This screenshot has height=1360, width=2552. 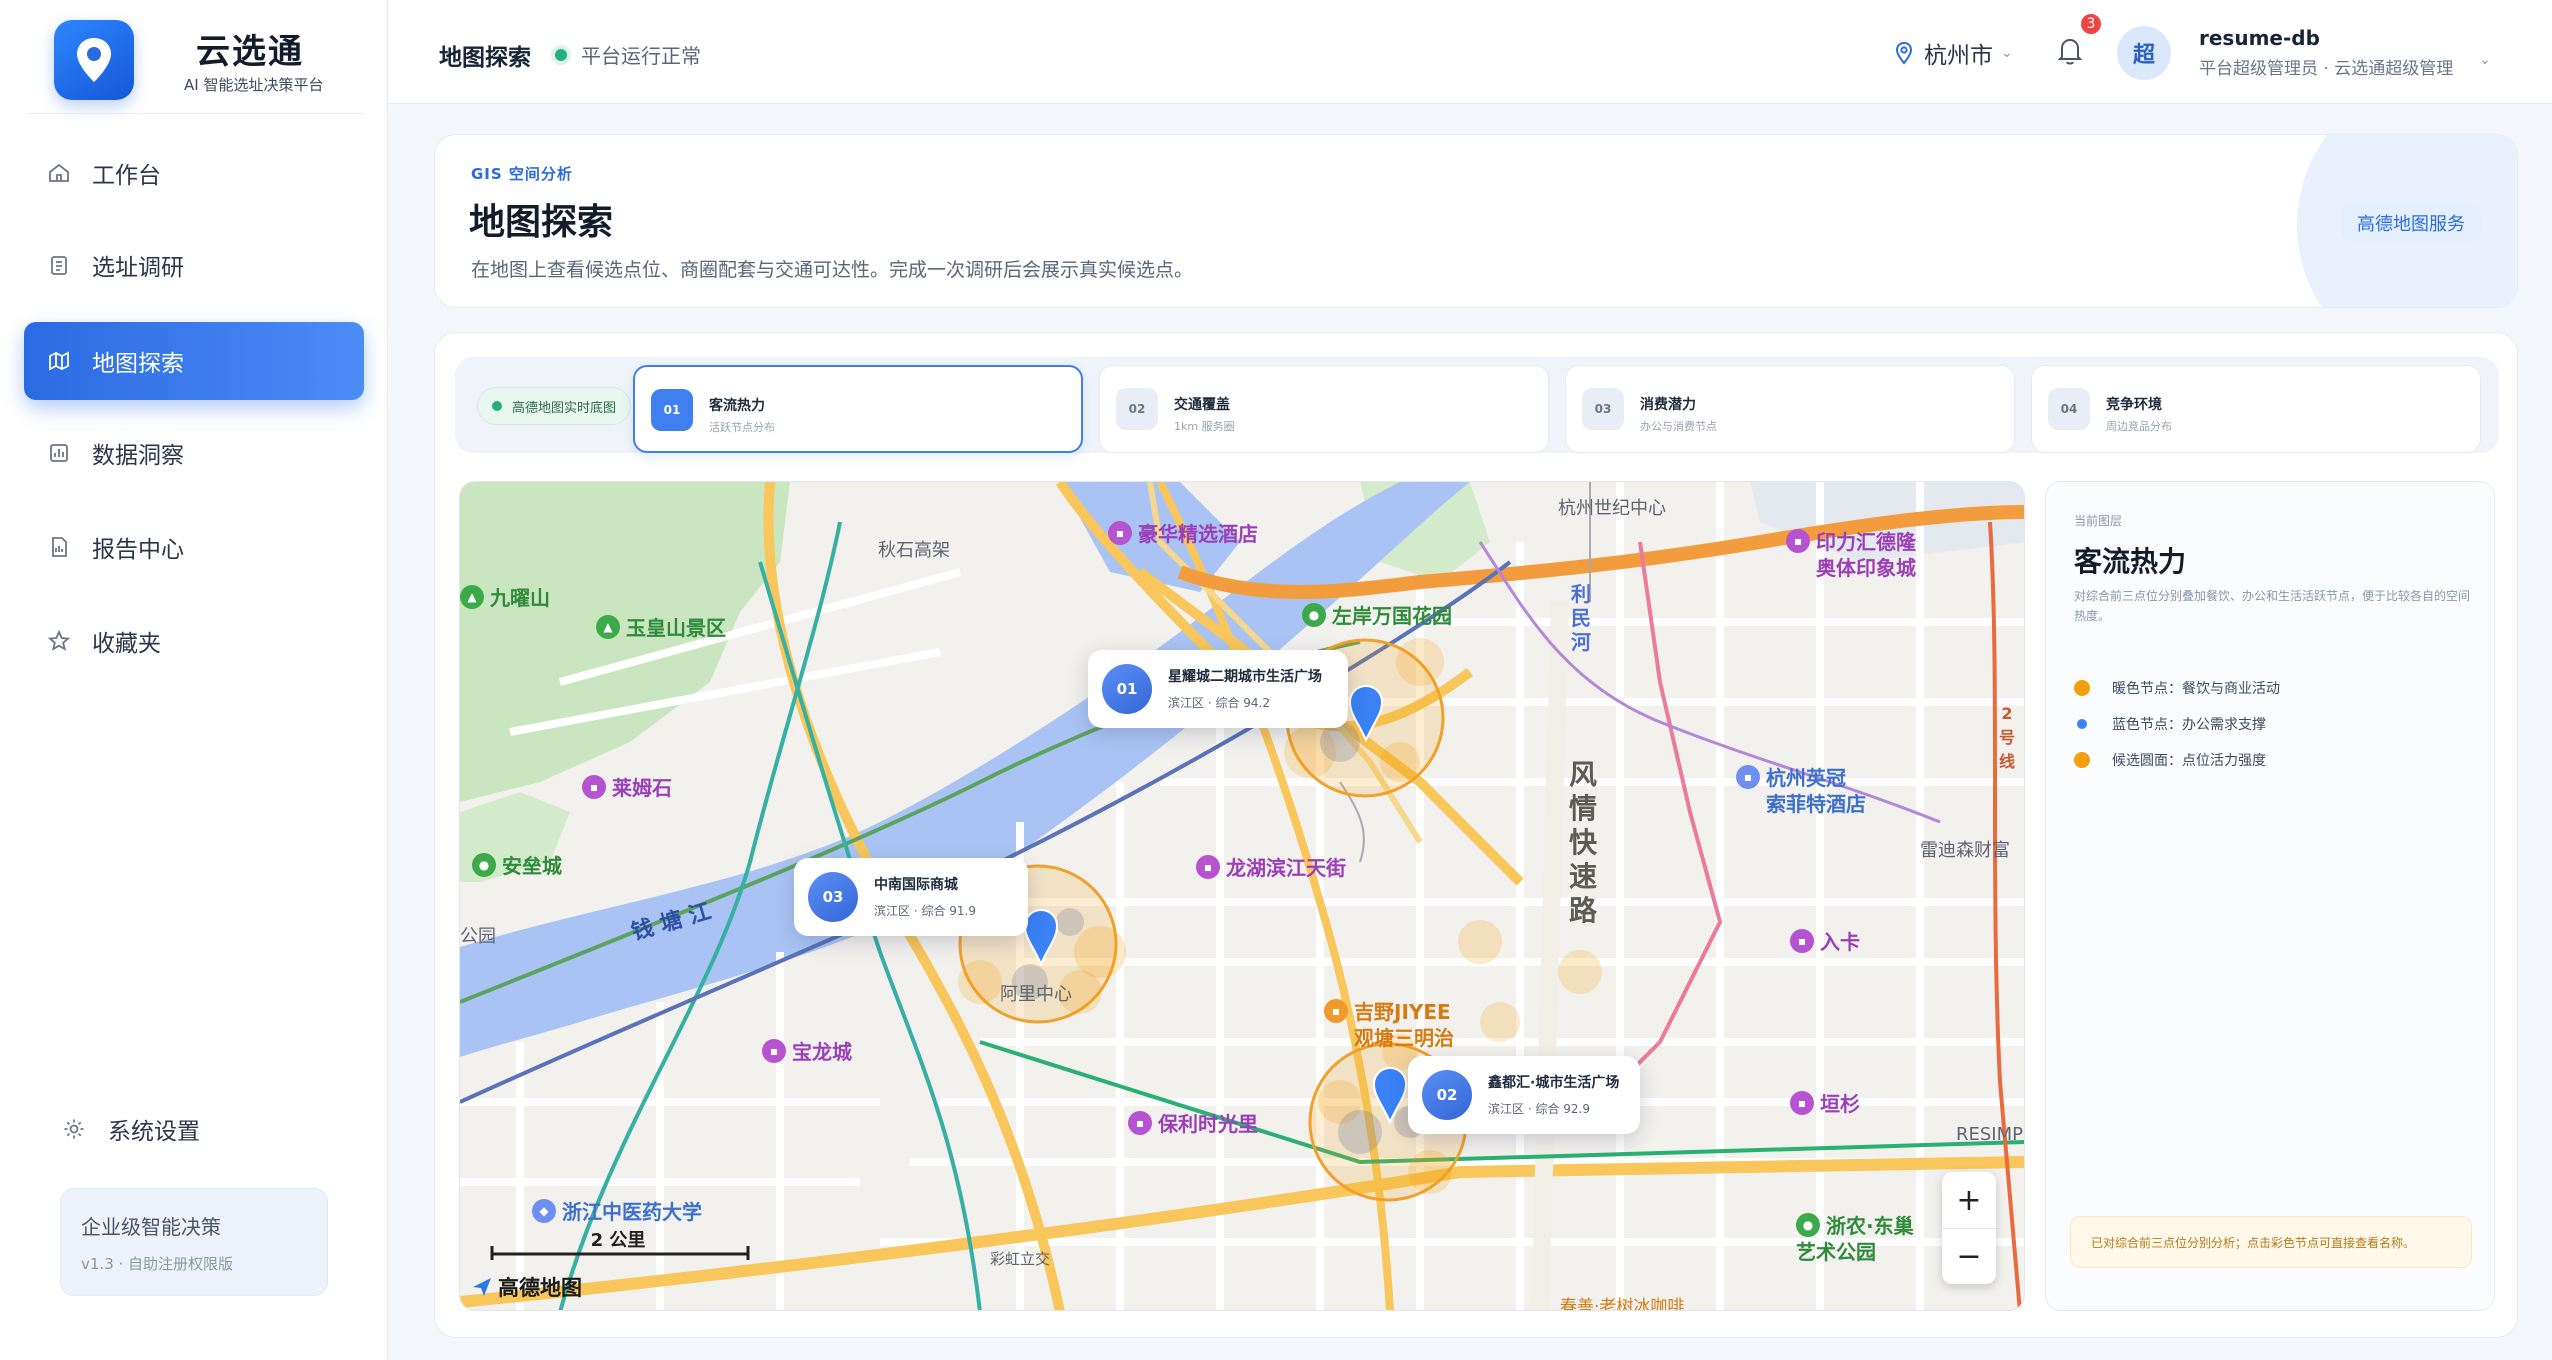 I want to click on map-label-poi: 春善·老树冰咖啡, so click(x=1622, y=1304).